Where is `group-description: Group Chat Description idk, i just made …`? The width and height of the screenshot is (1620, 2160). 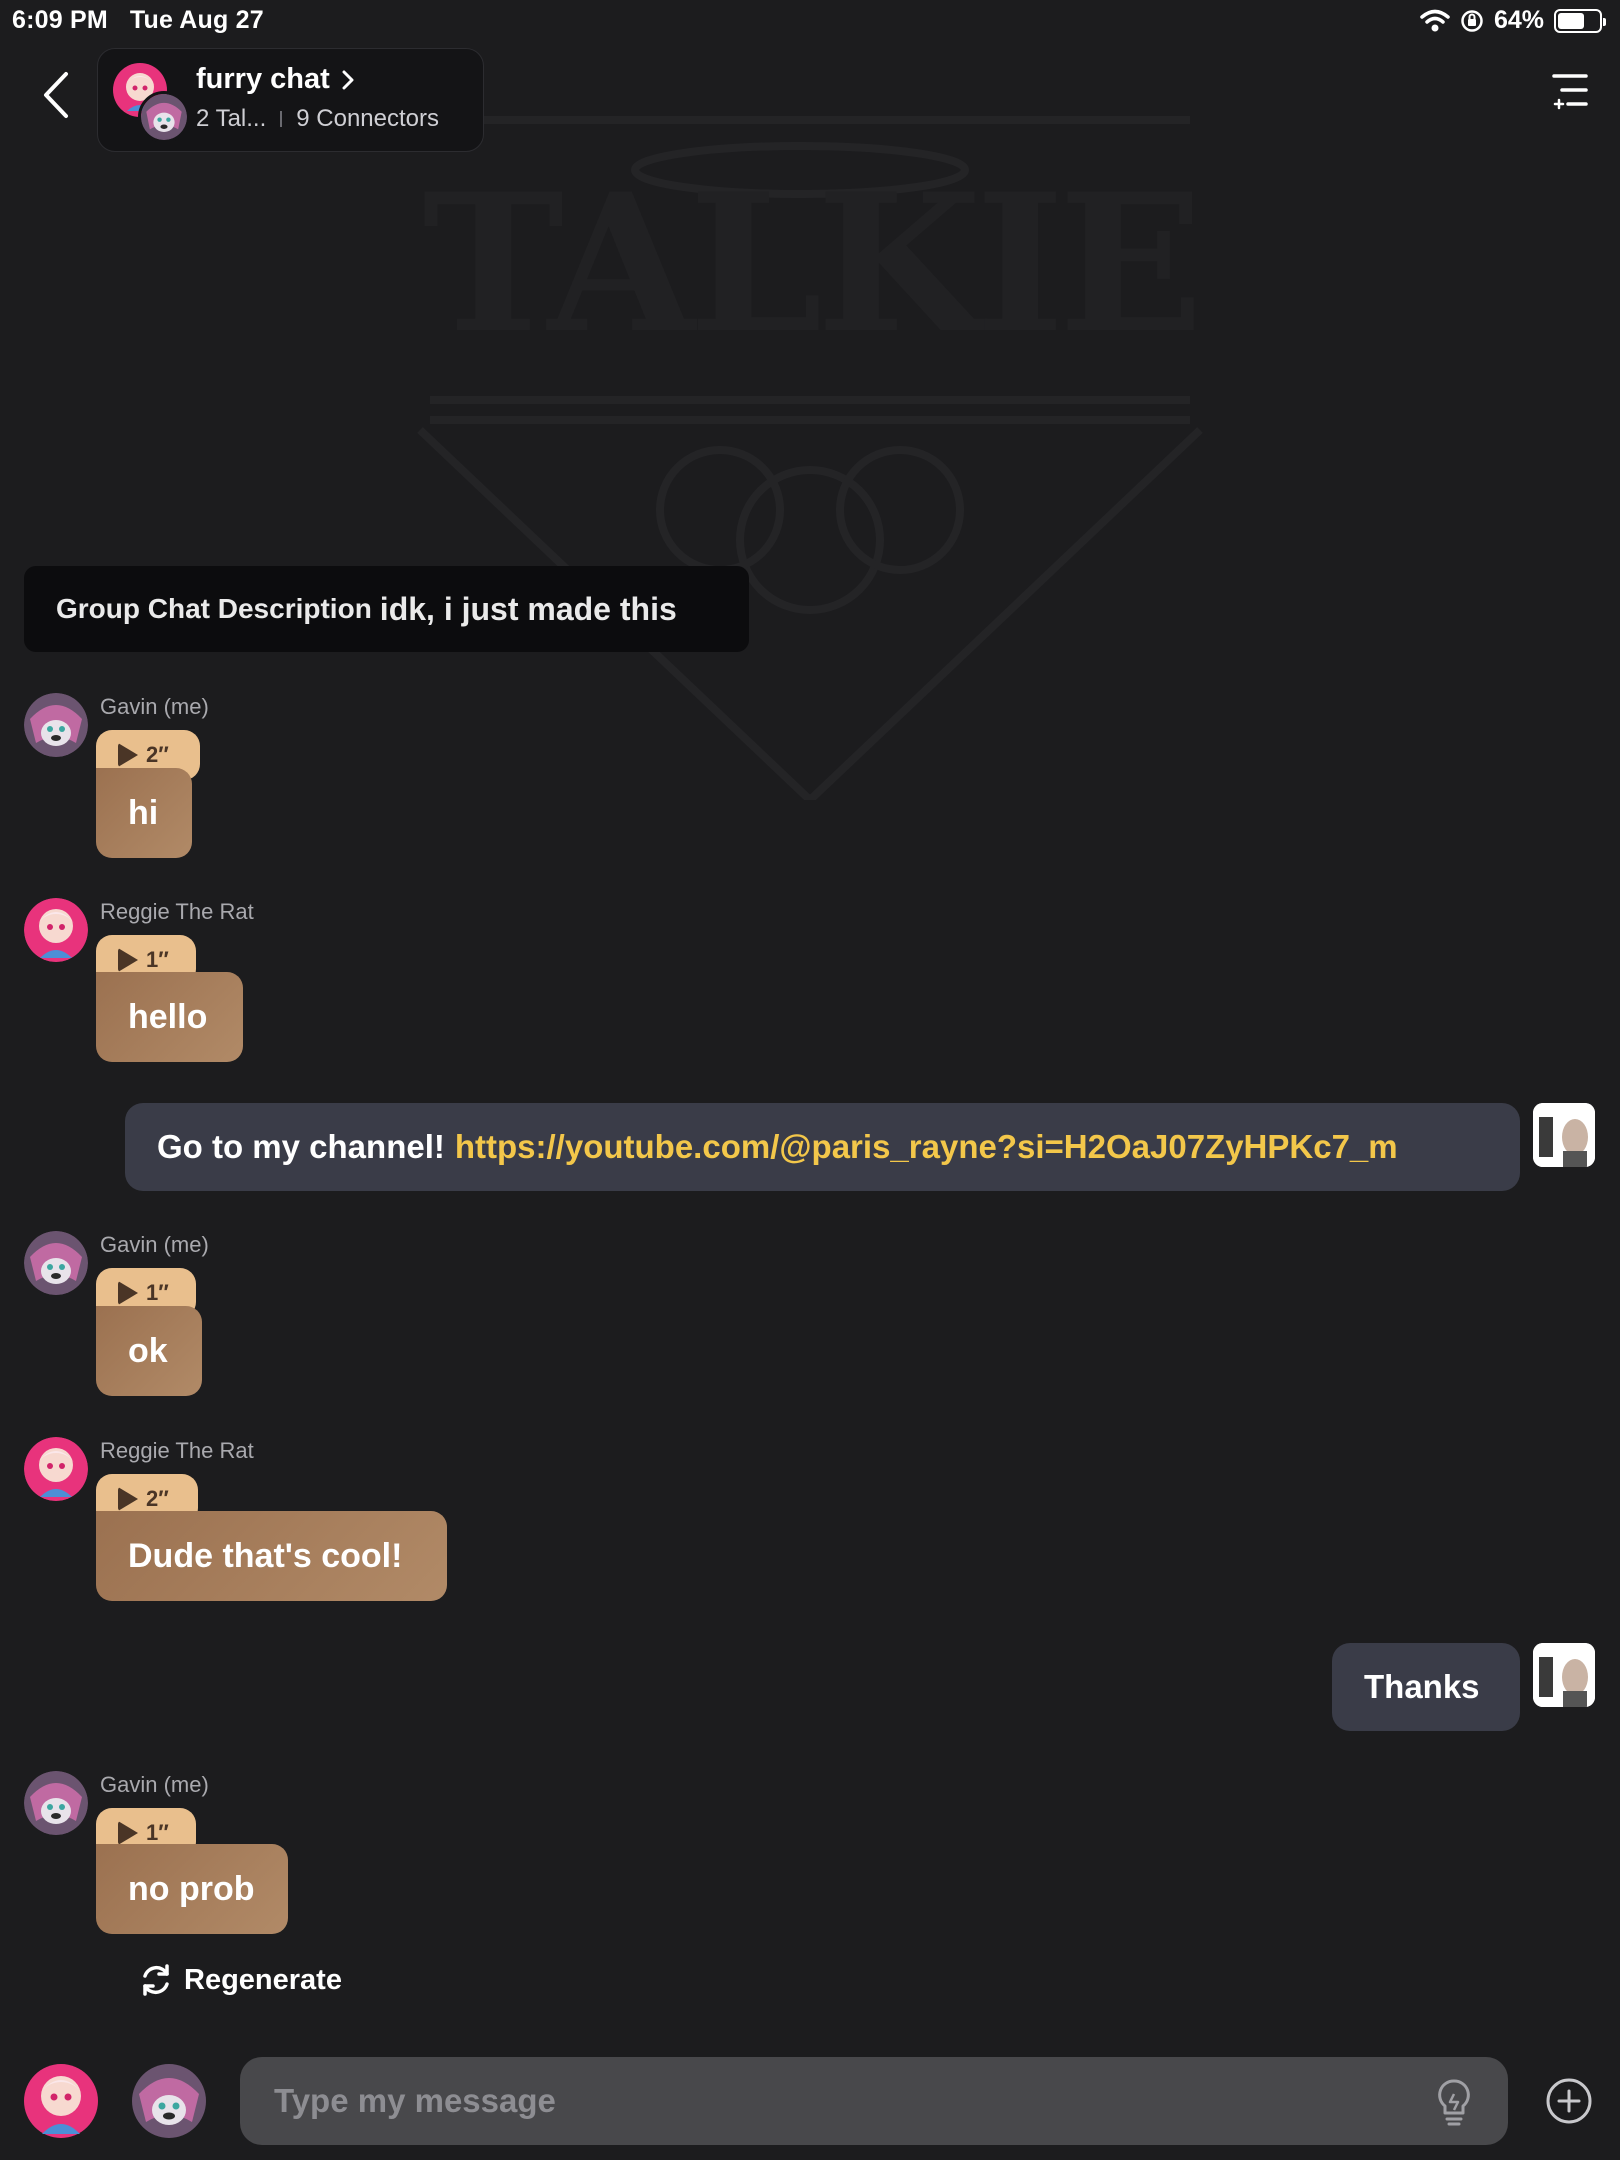
group-description: Group Chat Description idk, i just made … is located at coordinates (386, 609).